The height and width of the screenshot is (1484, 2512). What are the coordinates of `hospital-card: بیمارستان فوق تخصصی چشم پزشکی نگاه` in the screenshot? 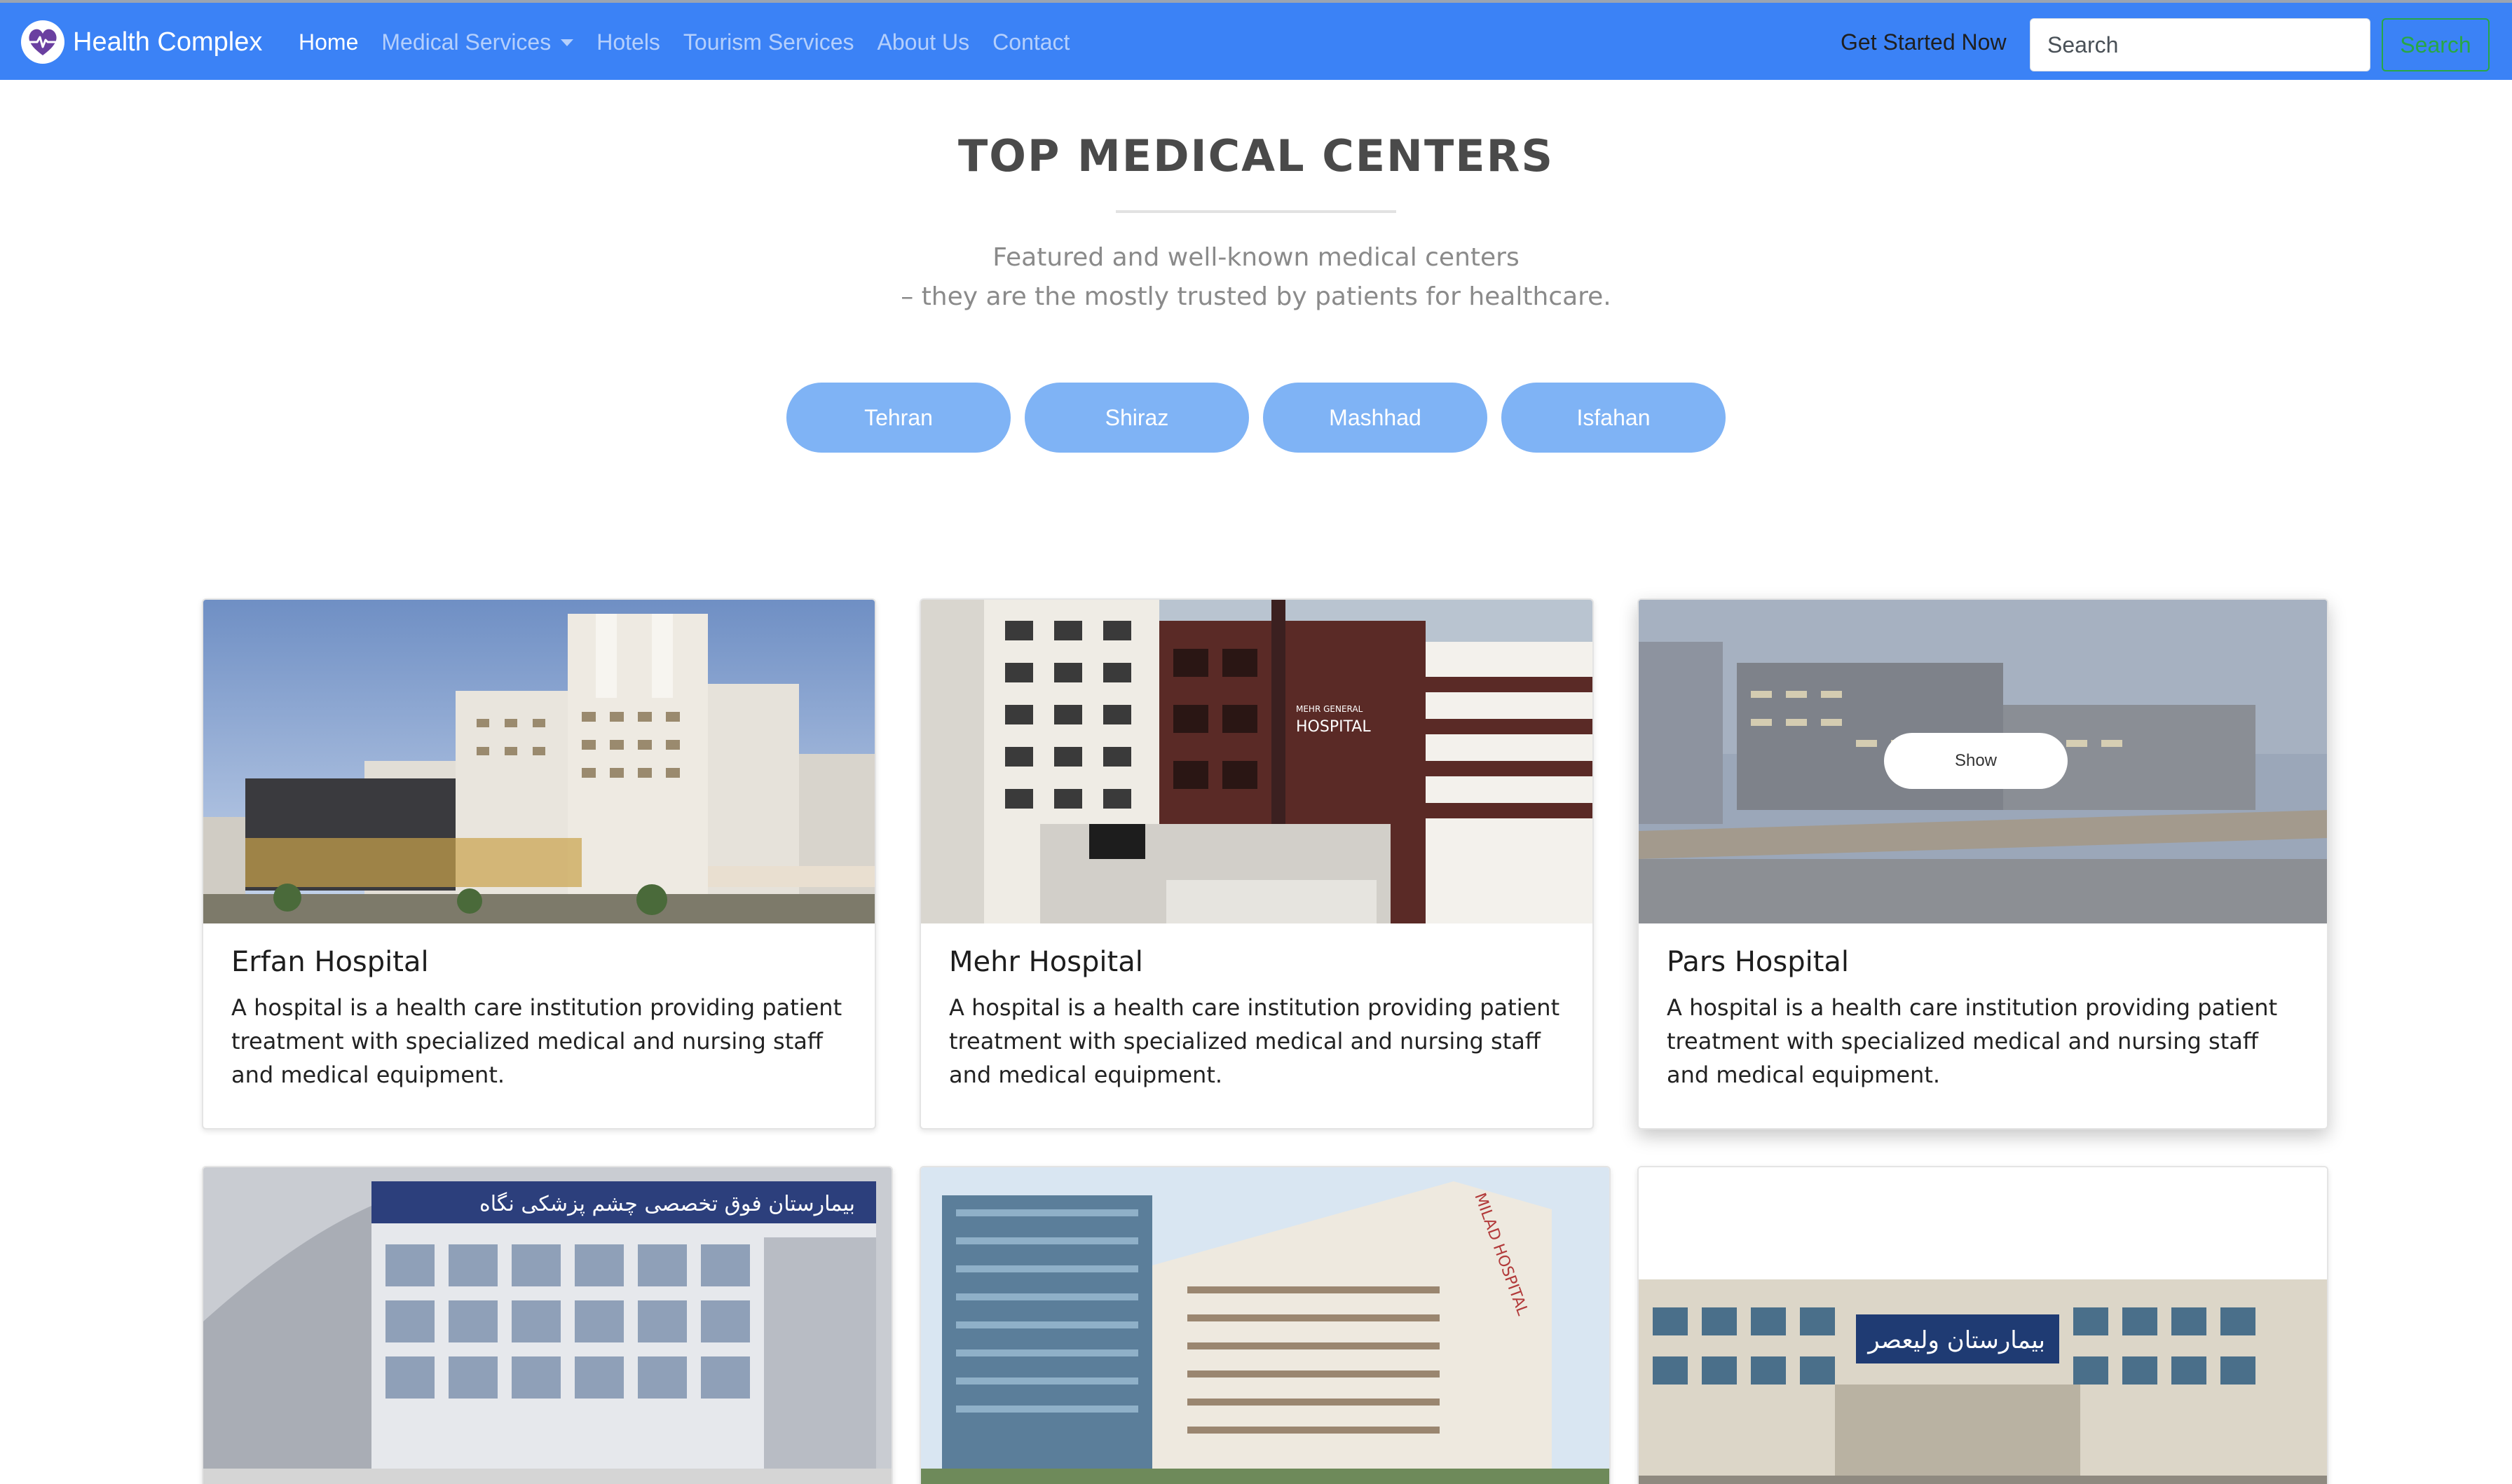 It's located at (547, 1325).